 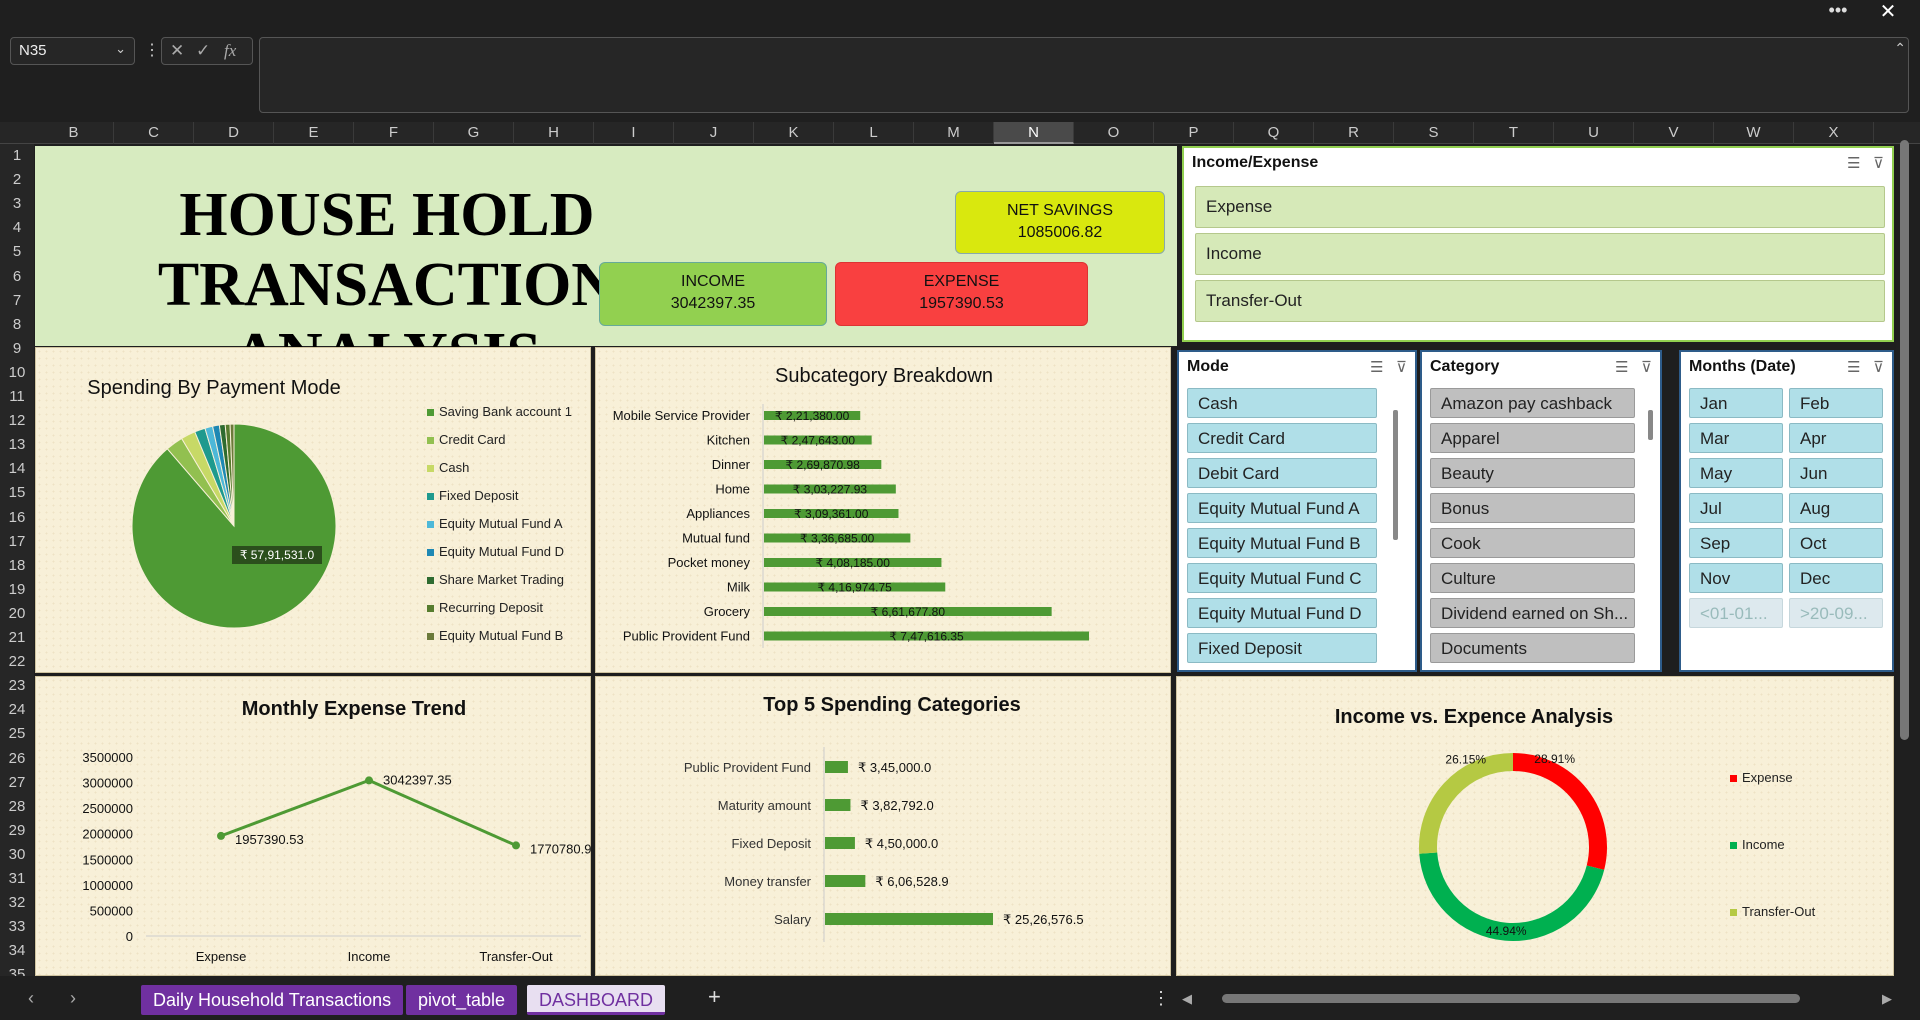 I want to click on row-header: 29, so click(x=17, y=831).